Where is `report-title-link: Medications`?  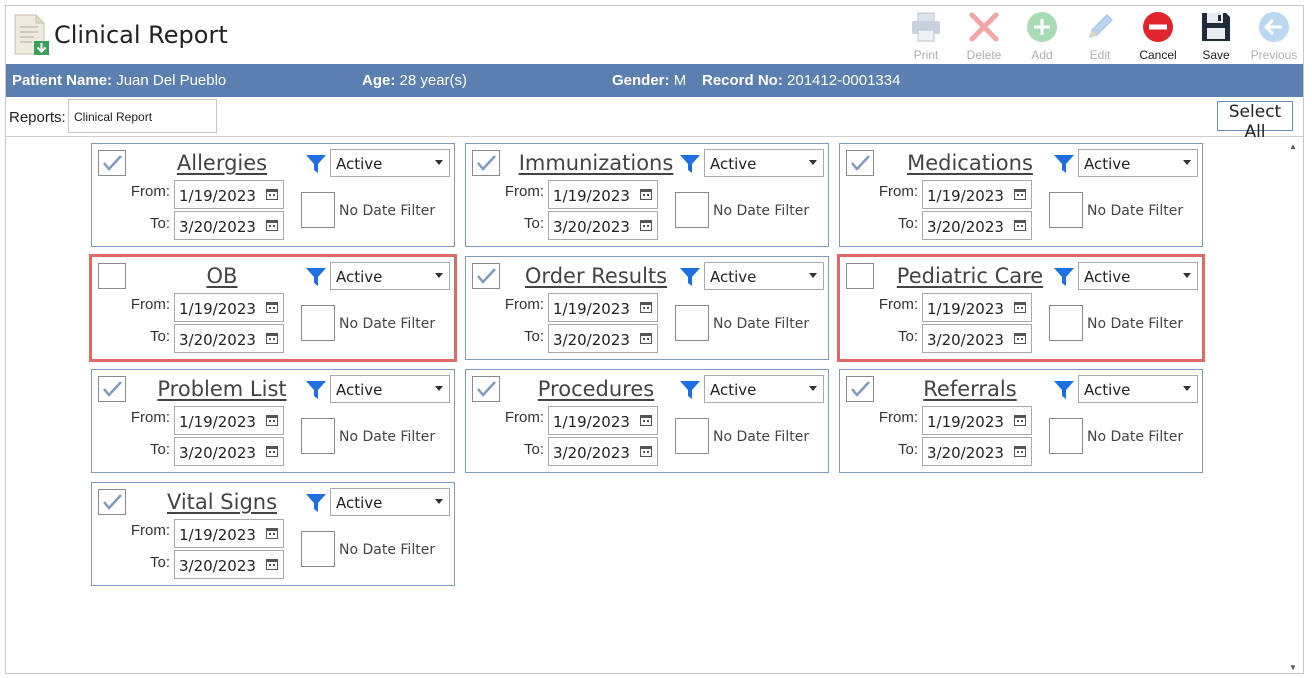
report-title-link: Medications is located at coordinates (970, 163).